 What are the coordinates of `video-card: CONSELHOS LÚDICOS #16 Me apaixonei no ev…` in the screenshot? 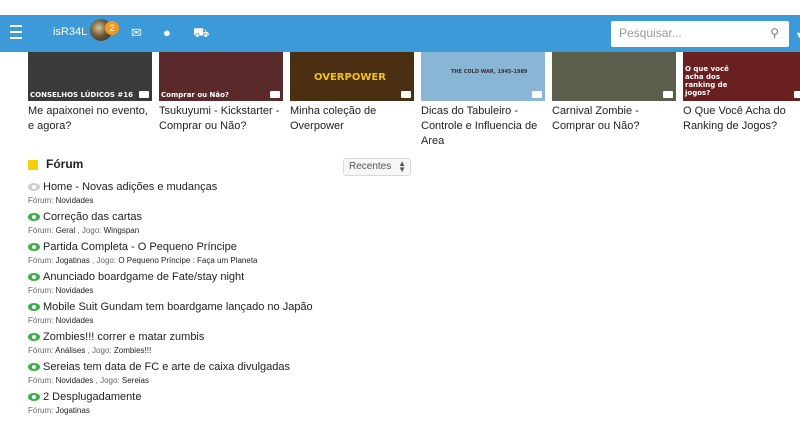 It's located at (90, 93).